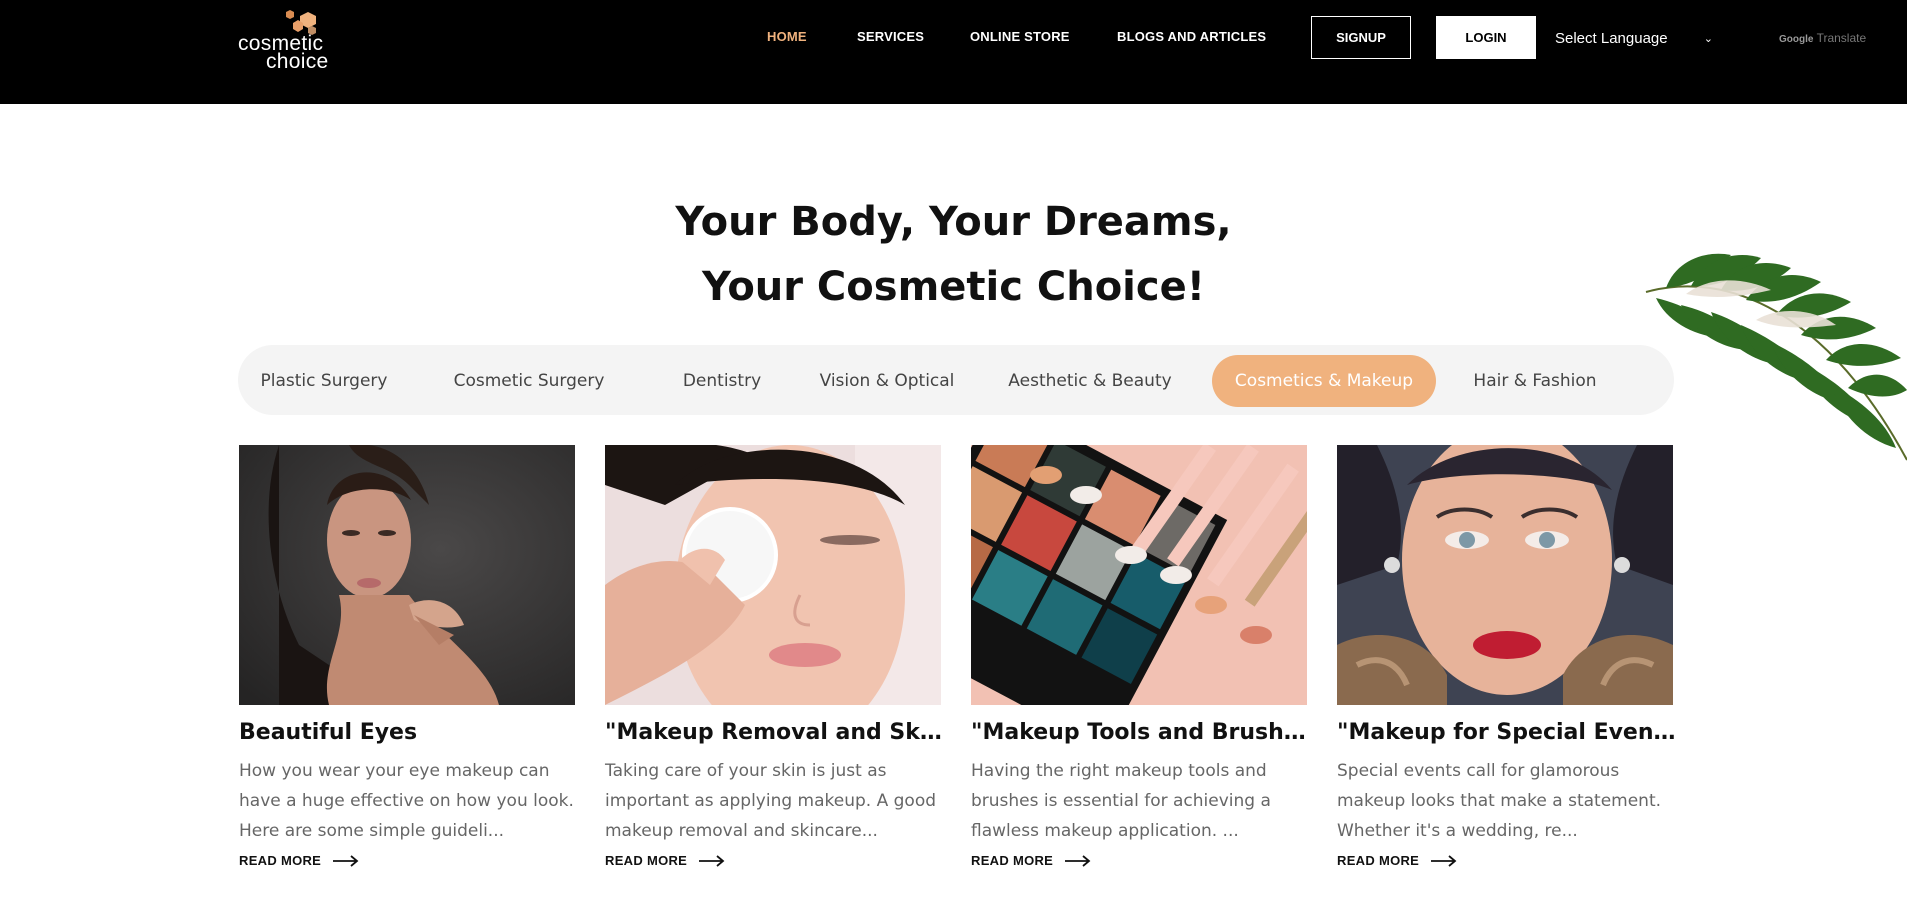 The image size is (1907, 923). What do you see at coordinates (1139, 575) in the screenshot?
I see `article-image-makeup-tools` at bounding box center [1139, 575].